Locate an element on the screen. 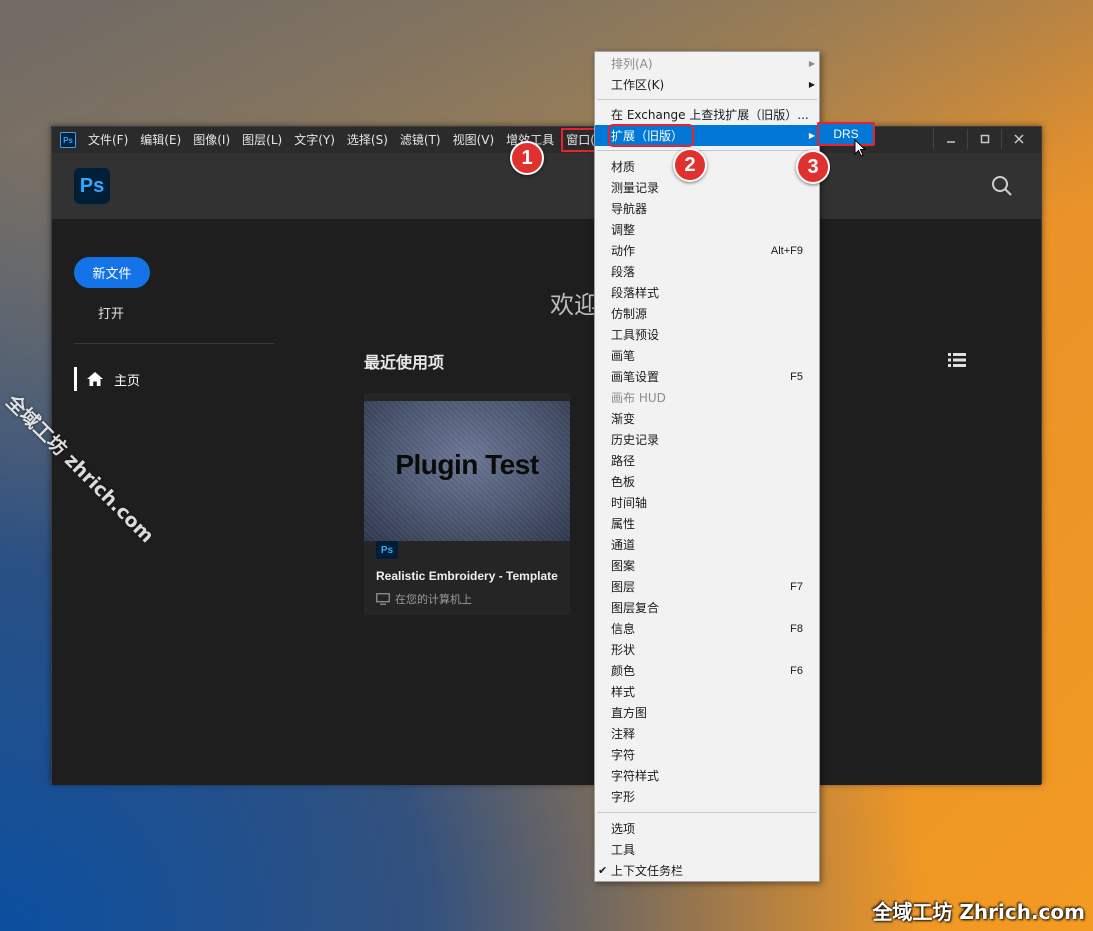 The image size is (1093, 931). menu-item-paths: 路径 is located at coordinates (707, 460).